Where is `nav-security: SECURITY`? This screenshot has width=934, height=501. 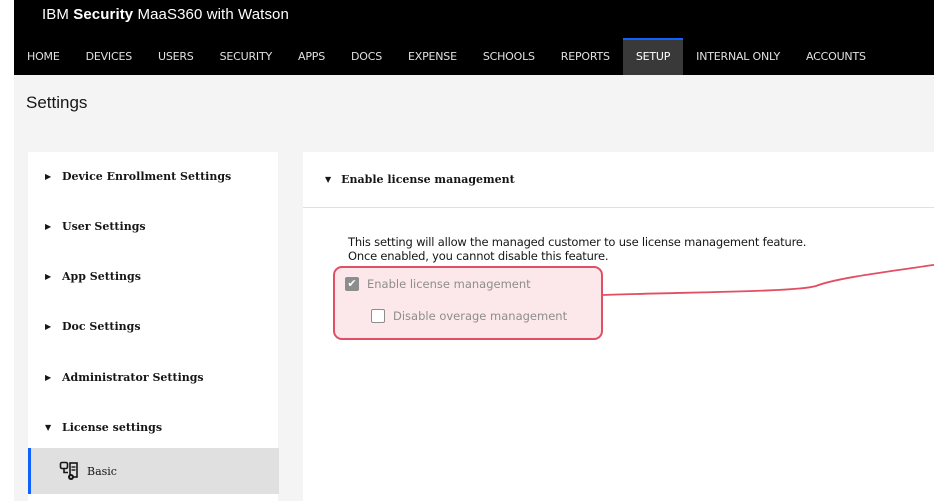 nav-security: SECURITY is located at coordinates (246, 56).